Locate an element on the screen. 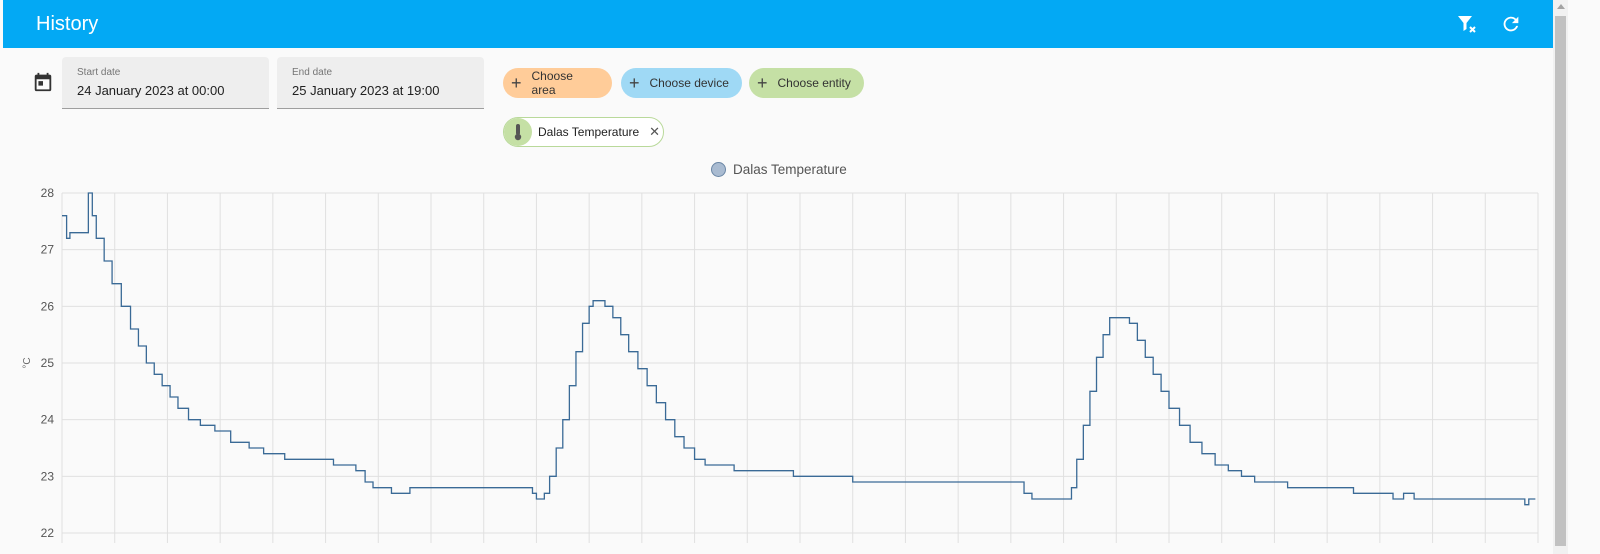 This screenshot has width=1600, height=554. filter-remove-icon is located at coordinates (1467, 24).